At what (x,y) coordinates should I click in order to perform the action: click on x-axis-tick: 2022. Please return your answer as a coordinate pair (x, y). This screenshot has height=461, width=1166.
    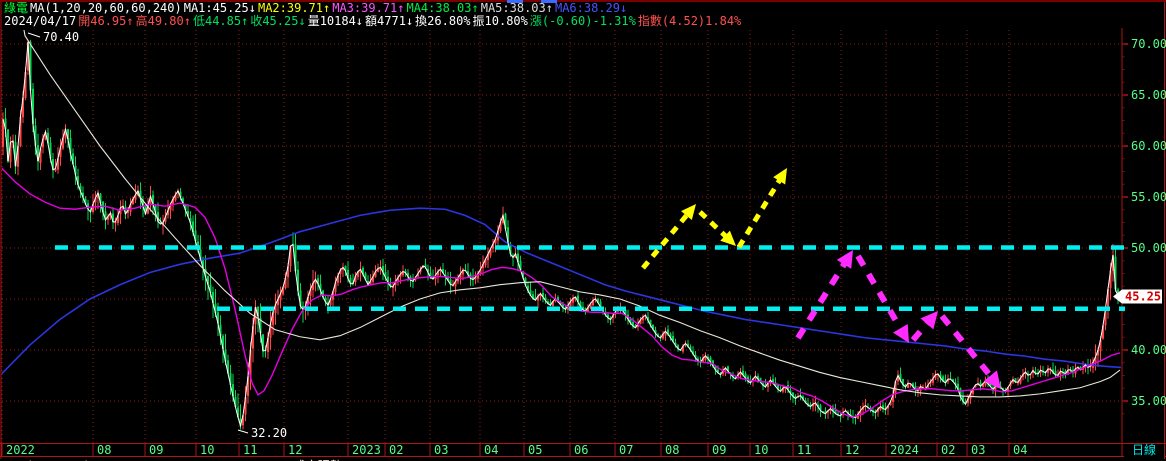
    Looking at the image, I should click on (20, 450).